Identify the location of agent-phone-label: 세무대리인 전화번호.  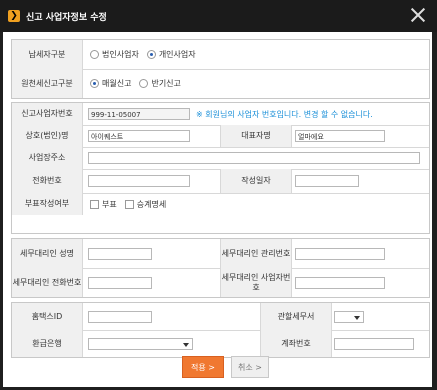
(47, 282).